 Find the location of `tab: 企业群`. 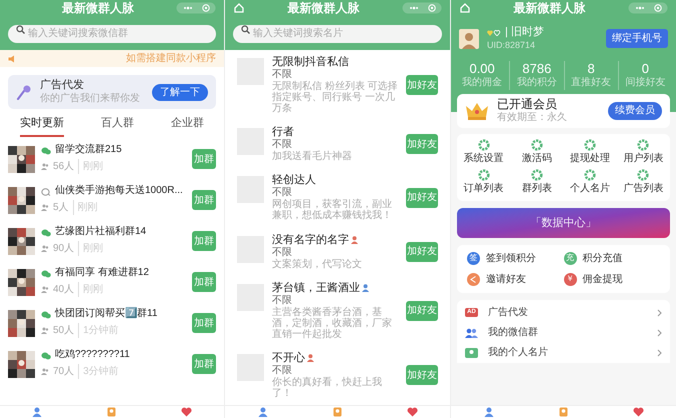

tab: 企业群 is located at coordinates (187, 125).